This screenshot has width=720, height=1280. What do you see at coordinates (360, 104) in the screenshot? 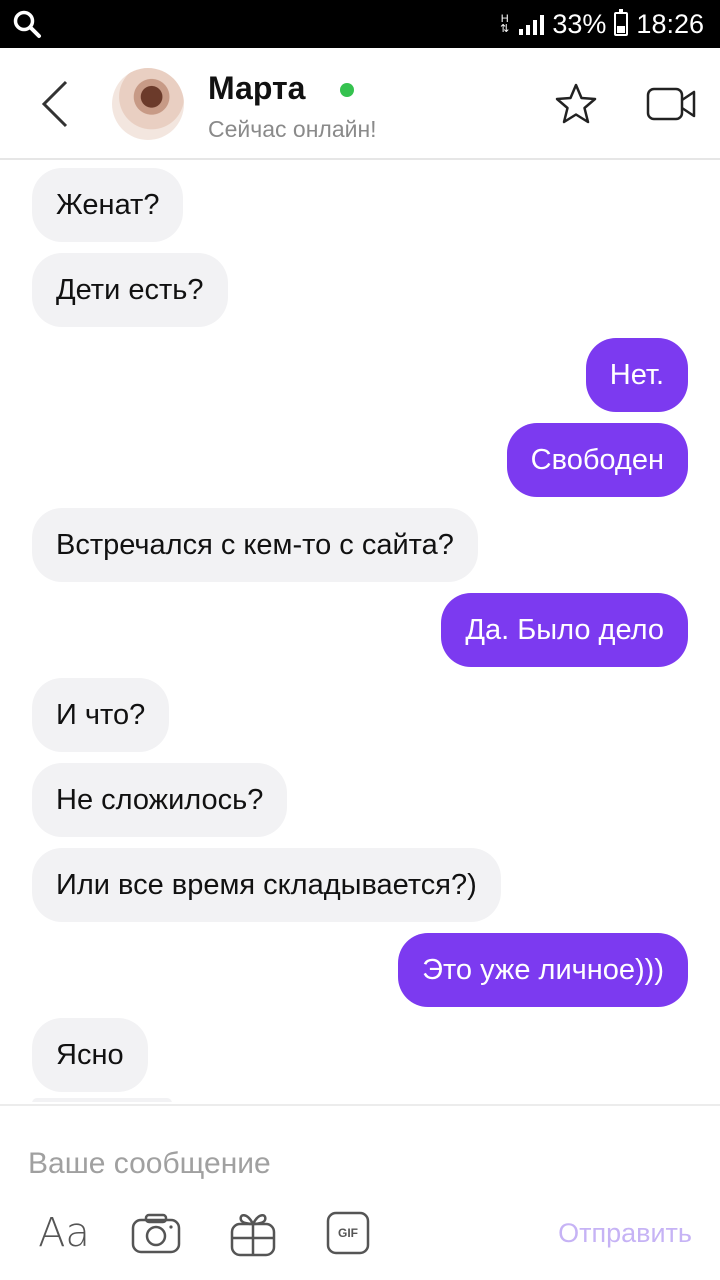
I see `chat-header: Марта Сейчас онлайн!` at bounding box center [360, 104].